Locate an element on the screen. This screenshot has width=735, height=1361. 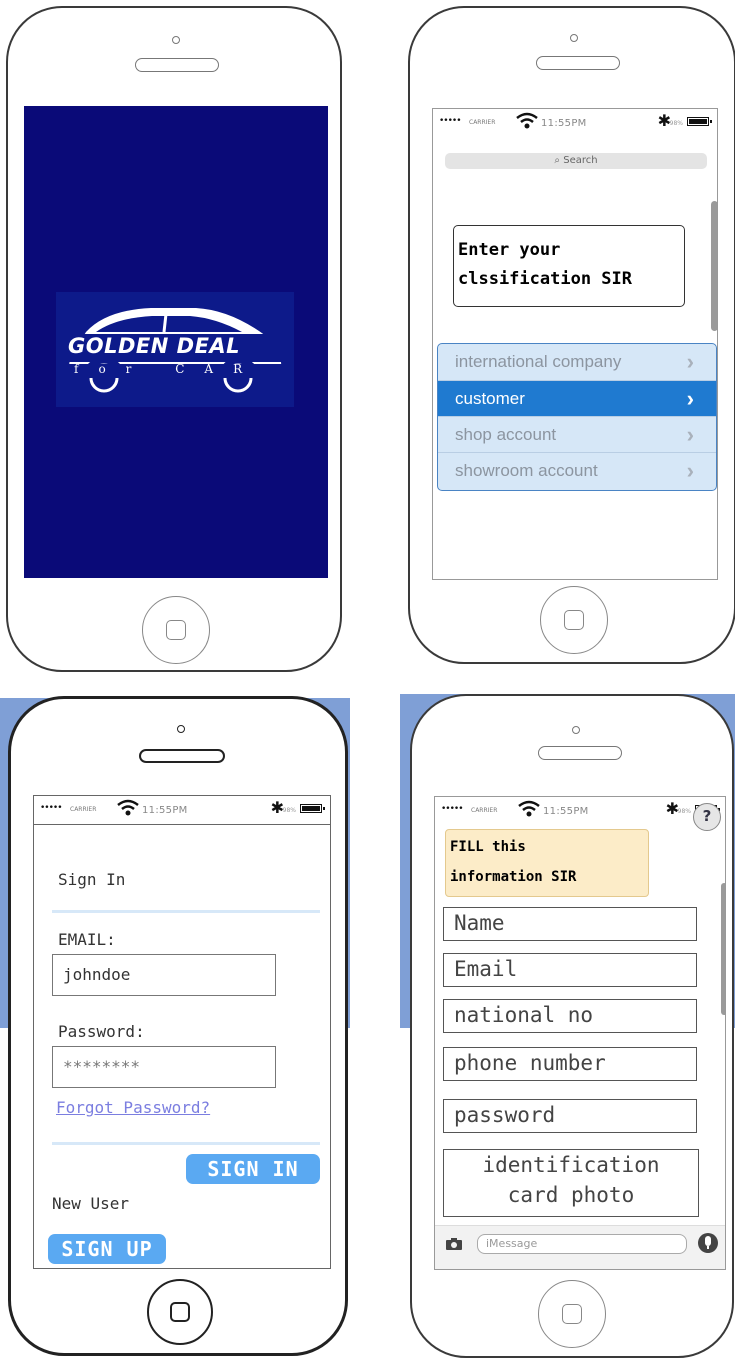
id-card-photo-field: identification card photo is located at coordinates (571, 1183).